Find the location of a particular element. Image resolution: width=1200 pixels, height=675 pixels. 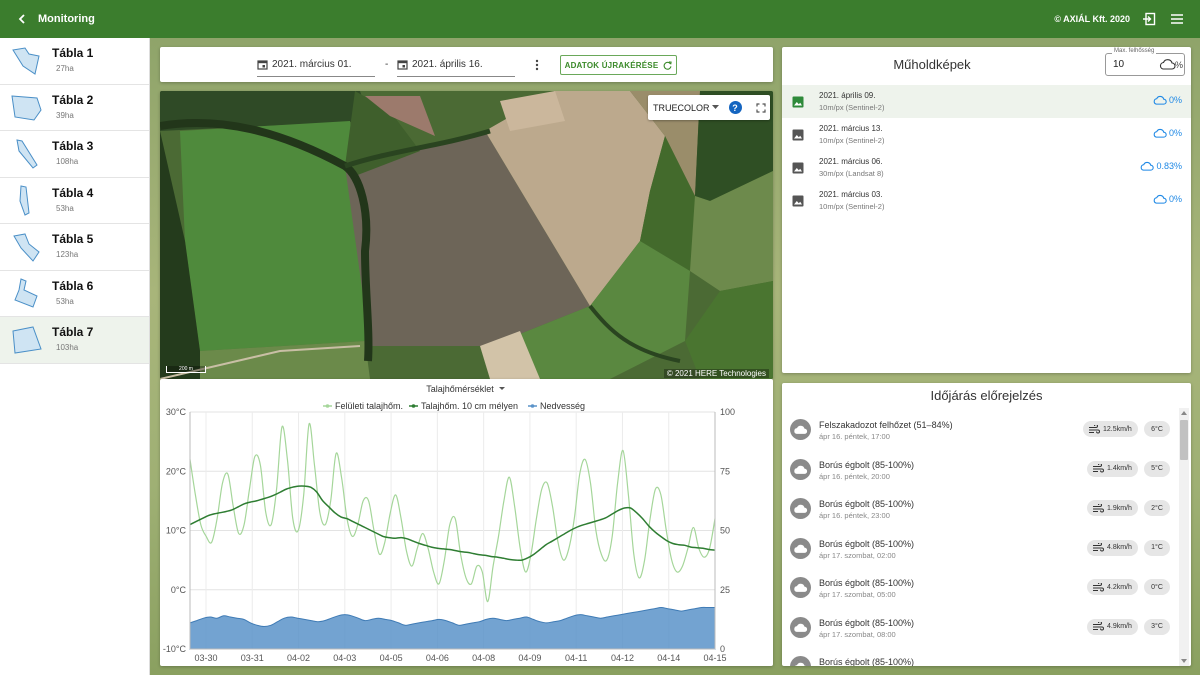

scroll-down-icon is located at coordinates (1184, 661).